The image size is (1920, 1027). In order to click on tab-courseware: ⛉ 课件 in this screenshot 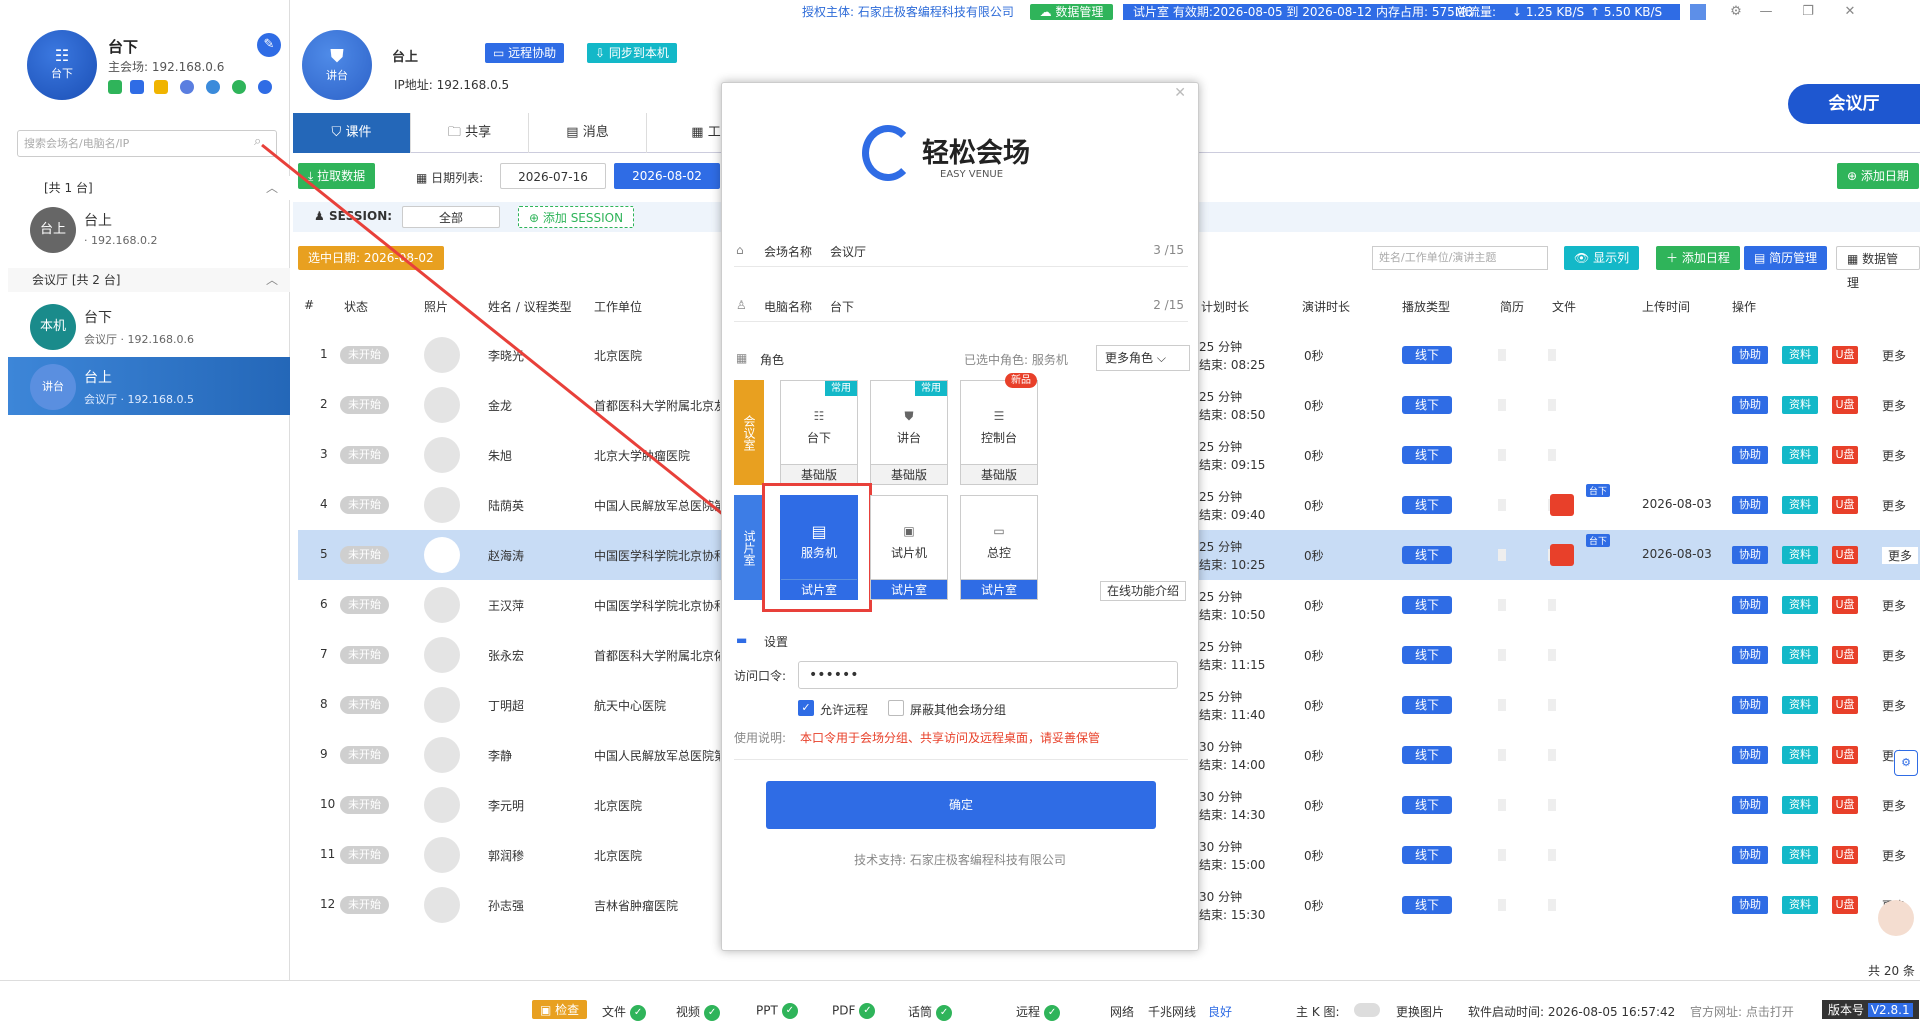, I will do `click(352, 133)`.